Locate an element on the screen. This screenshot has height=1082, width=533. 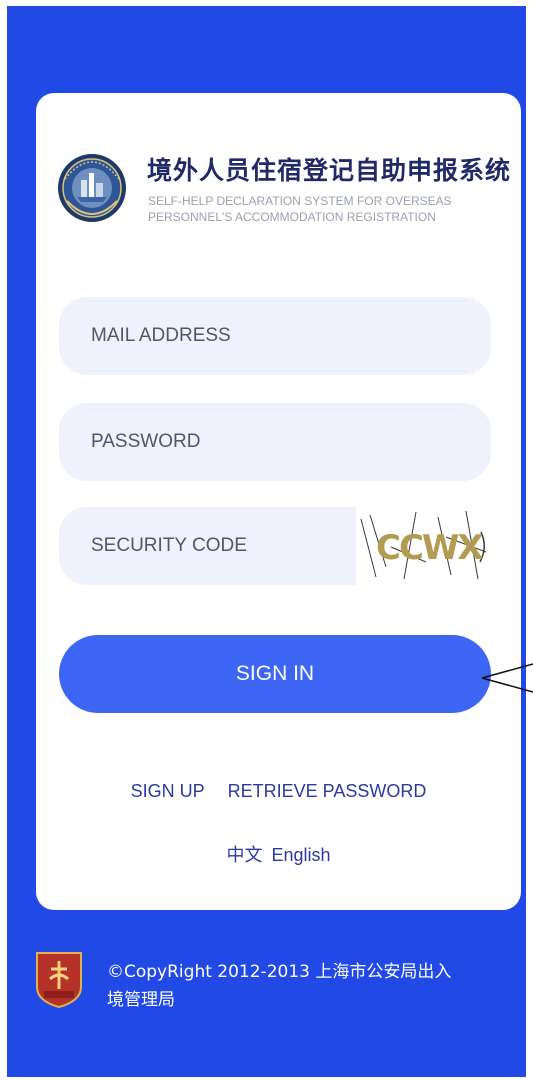
sign-up-link: SIGN UP is located at coordinates (168, 791).